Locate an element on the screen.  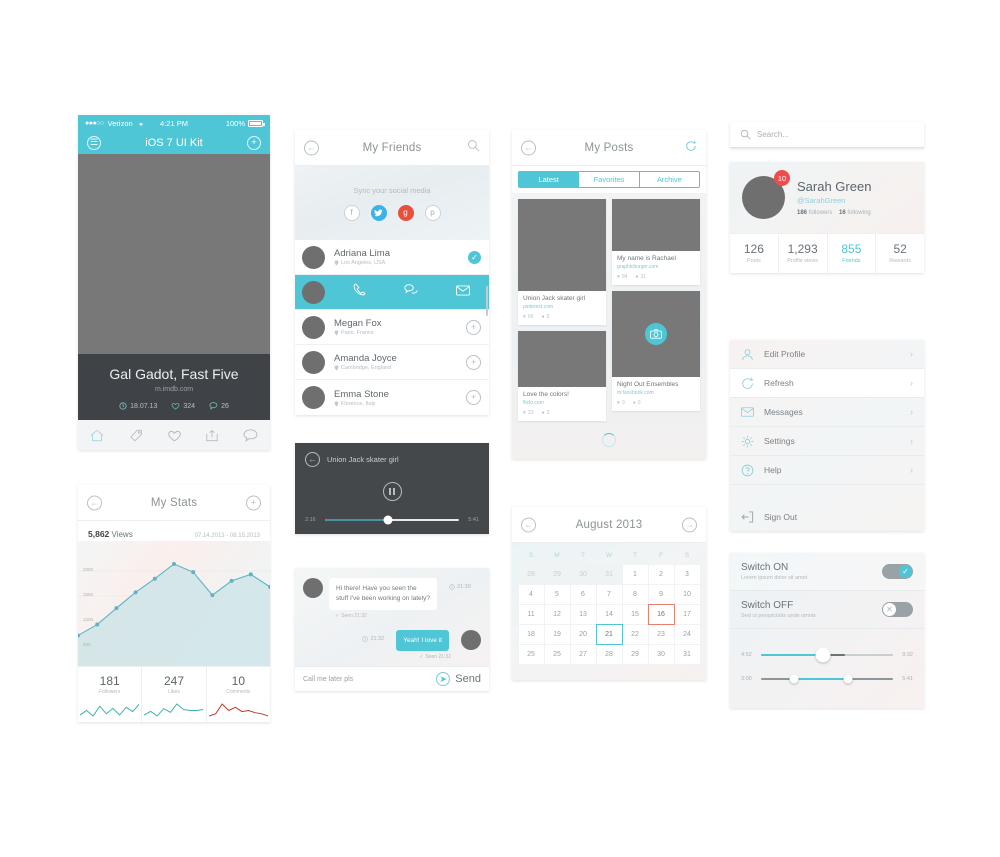
post-tile: Love the colors! flickr.com ♥ 23 ● 3 is located at coordinates (562, 376).